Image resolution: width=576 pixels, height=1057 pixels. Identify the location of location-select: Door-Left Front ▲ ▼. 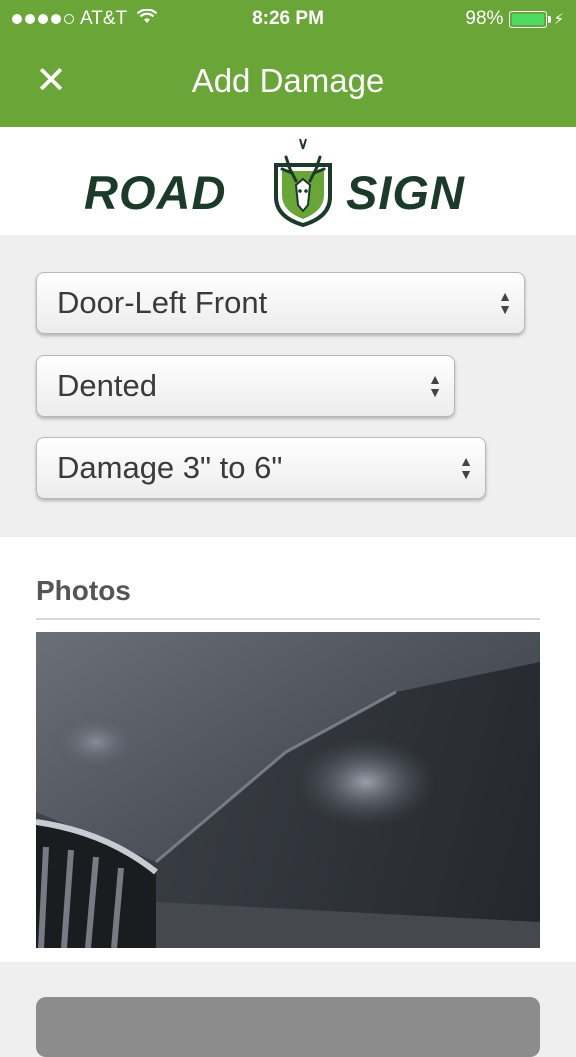
(280, 303).